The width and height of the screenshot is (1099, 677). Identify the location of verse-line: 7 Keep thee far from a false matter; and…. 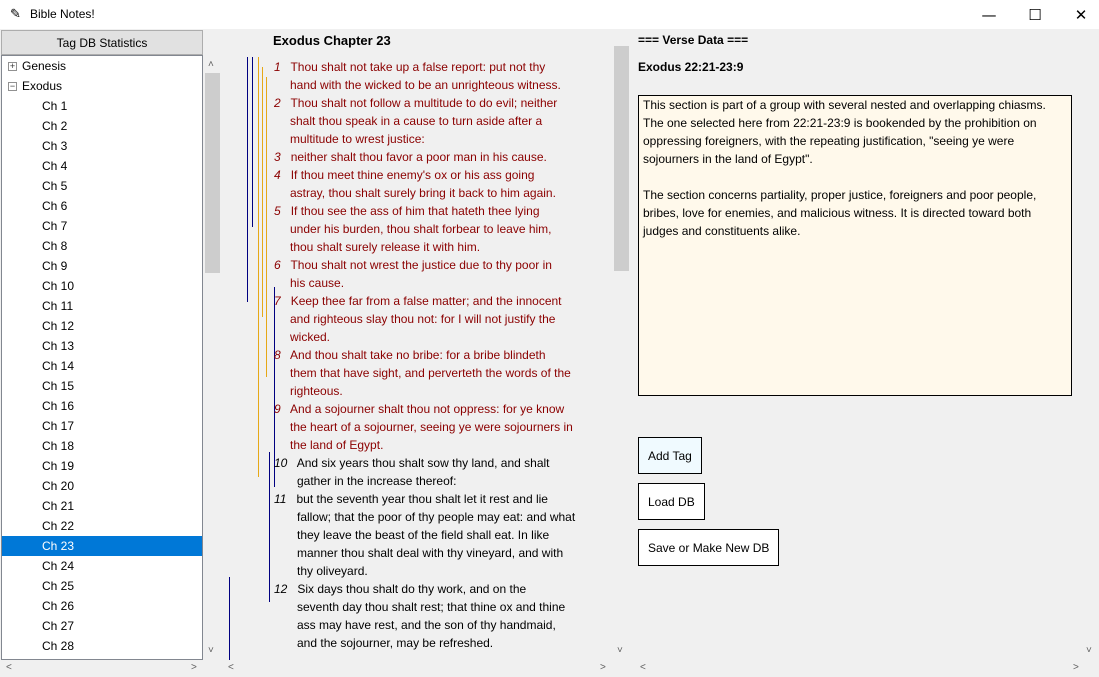
(418, 301).